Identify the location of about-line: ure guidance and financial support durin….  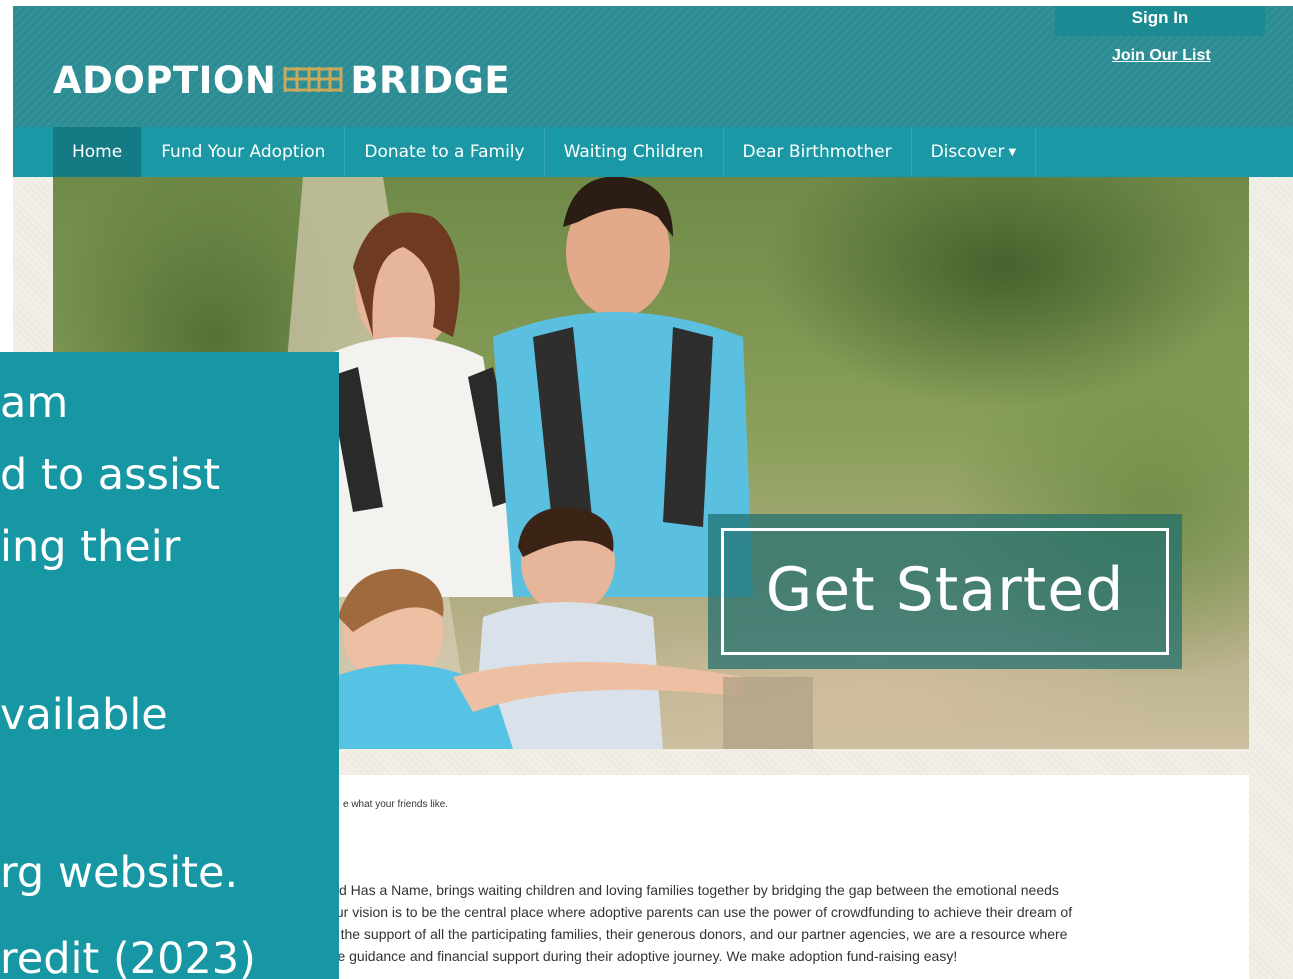
(641, 956).